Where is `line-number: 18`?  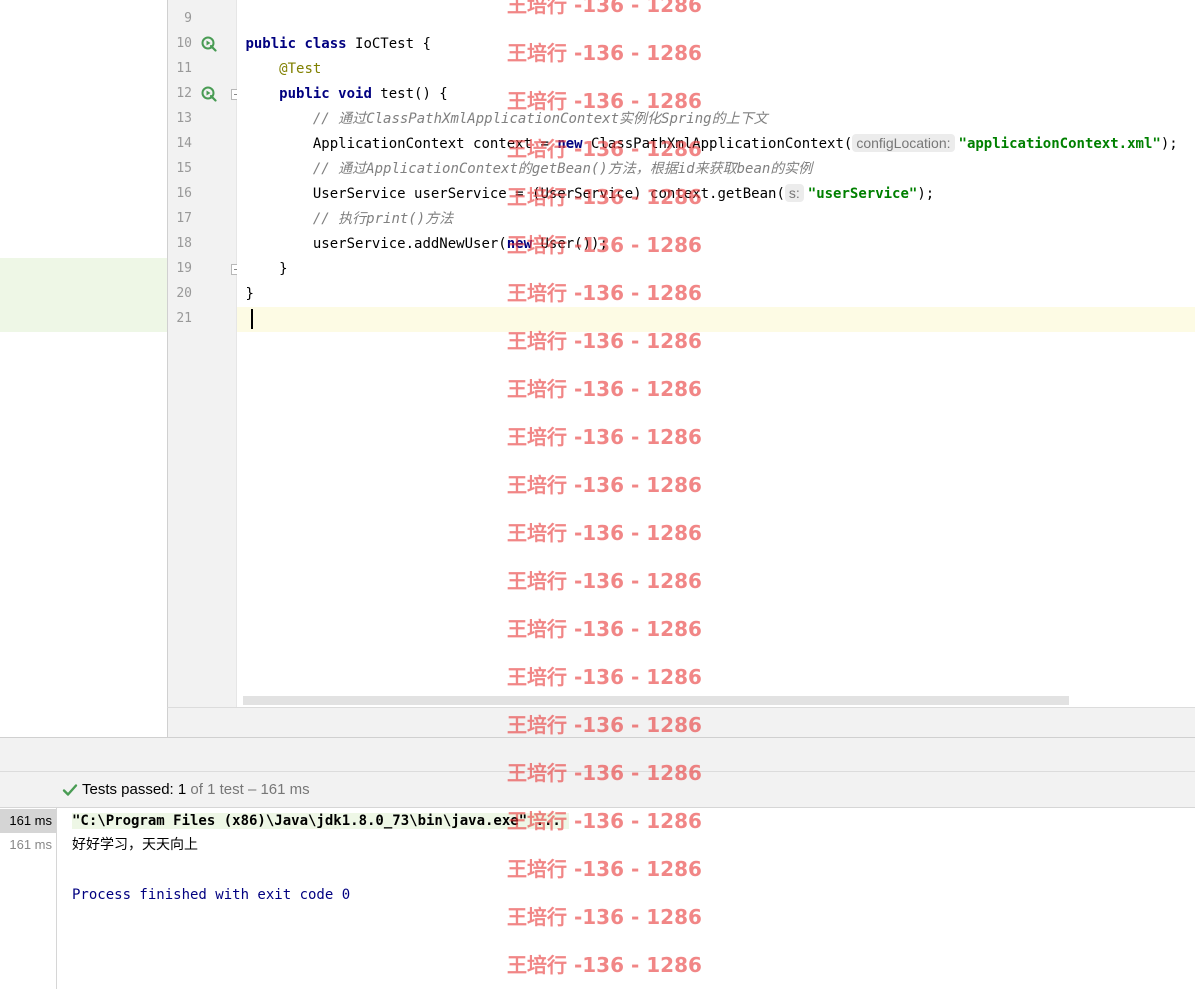
line-number: 18 is located at coordinates (184, 243).